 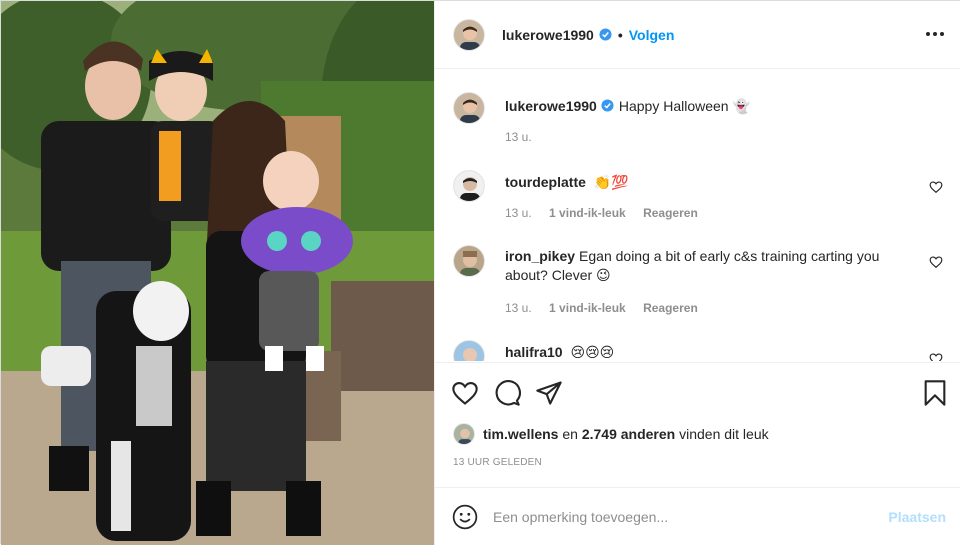 What do you see at coordinates (935, 393) in the screenshot?
I see `bookmark-icon` at bounding box center [935, 393].